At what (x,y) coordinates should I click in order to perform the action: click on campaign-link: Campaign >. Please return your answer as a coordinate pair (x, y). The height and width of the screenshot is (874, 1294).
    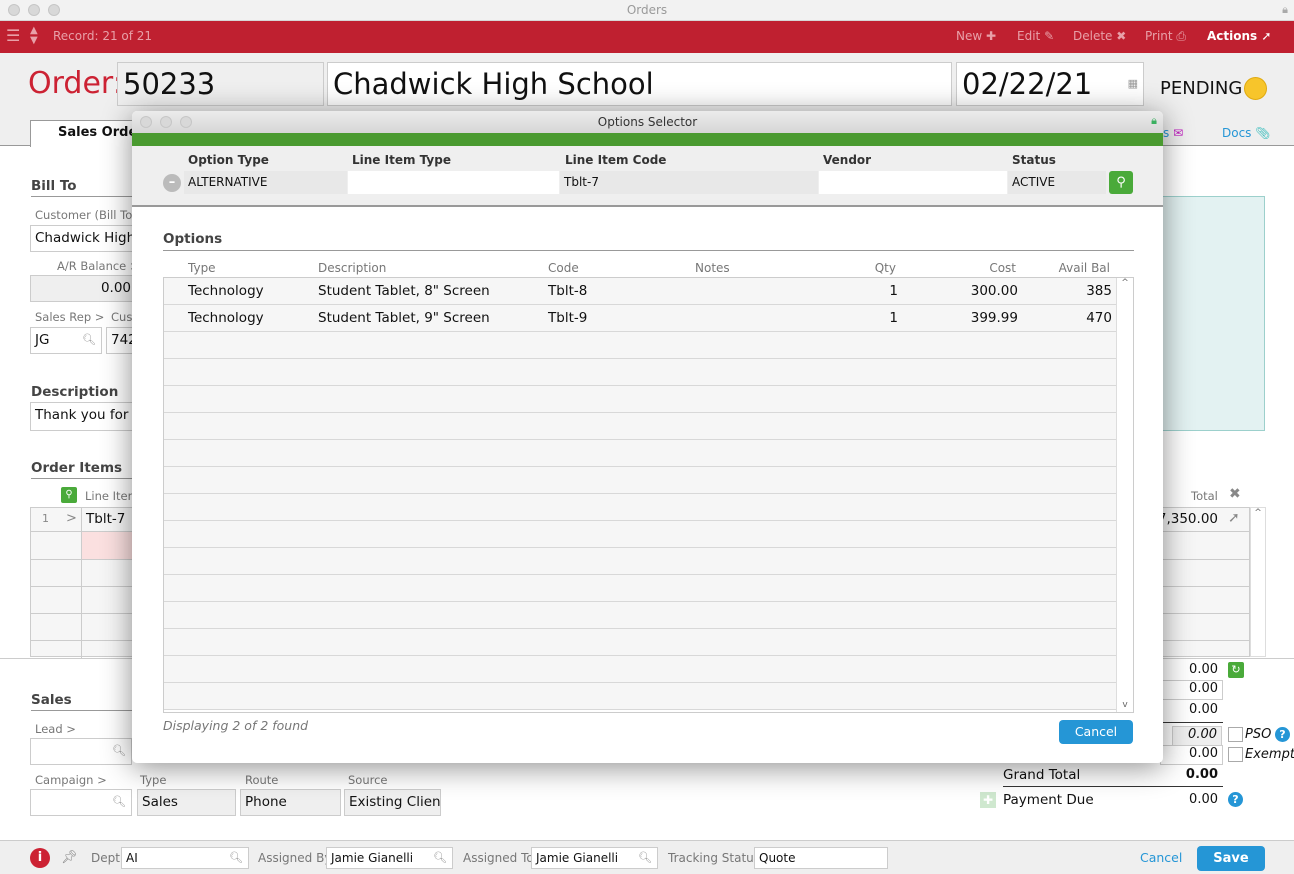
    Looking at the image, I should click on (71, 780).